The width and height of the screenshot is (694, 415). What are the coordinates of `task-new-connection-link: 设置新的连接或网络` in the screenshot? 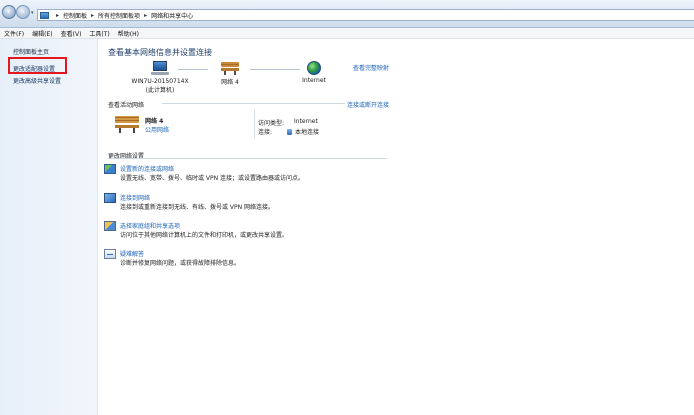 It's located at (147, 168).